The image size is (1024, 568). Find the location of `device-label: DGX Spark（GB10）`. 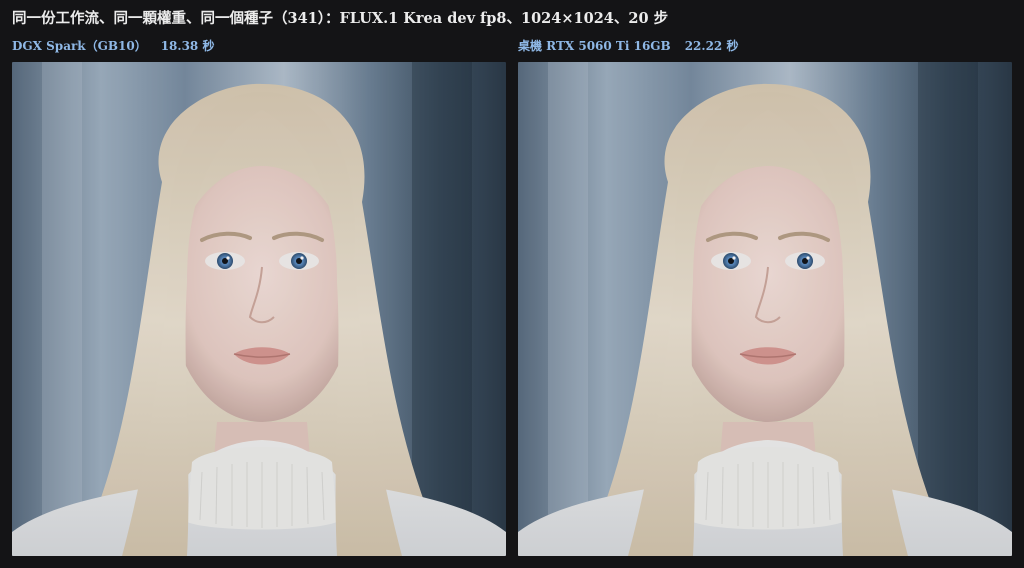

device-label: DGX Spark（GB10） is located at coordinates (79, 46).